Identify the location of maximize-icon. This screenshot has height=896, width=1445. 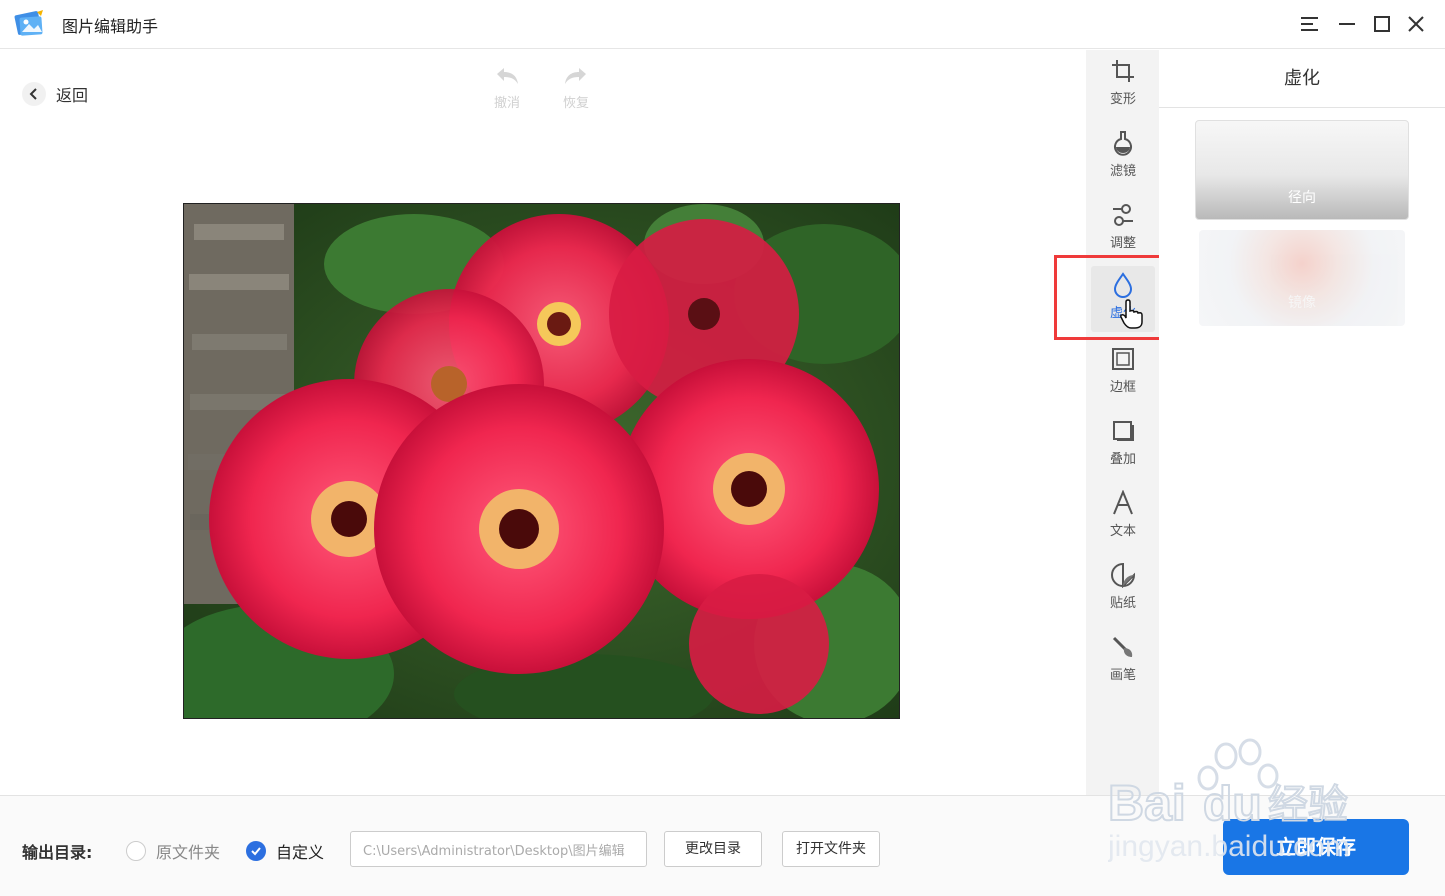
(1382, 24).